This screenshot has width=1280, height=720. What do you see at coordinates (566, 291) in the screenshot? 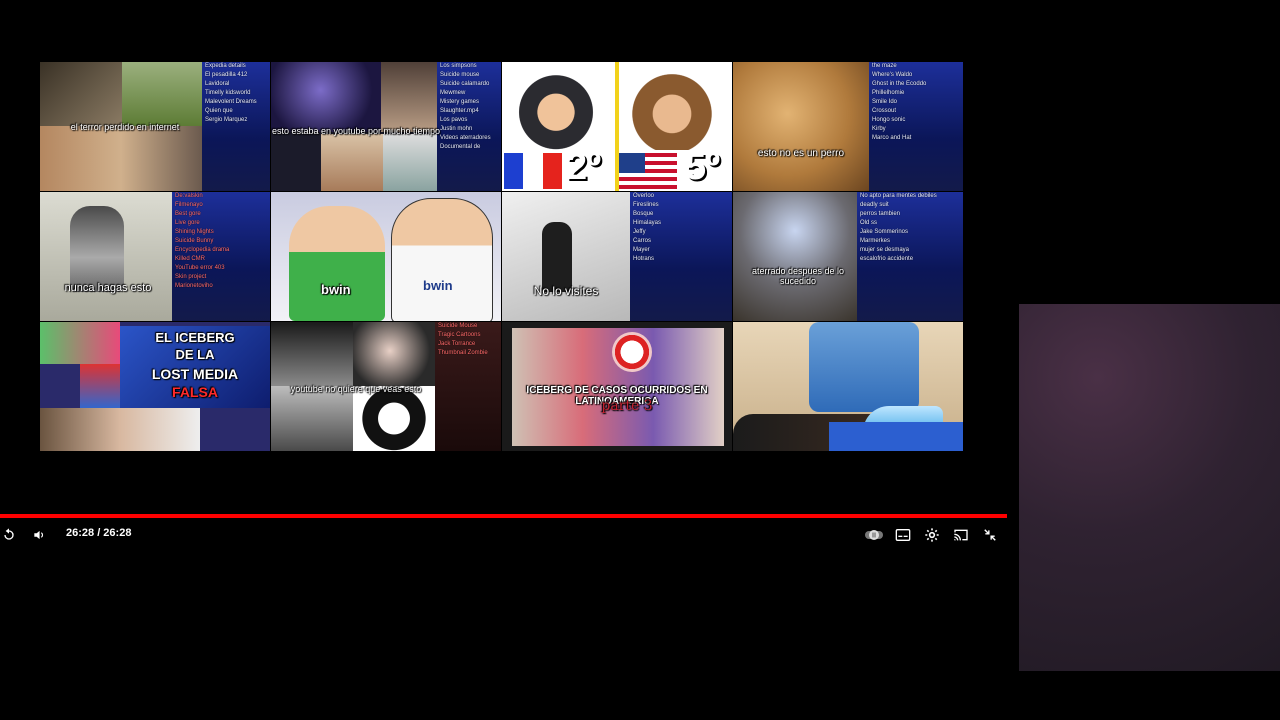
I see `tile-caption: No lo visites` at bounding box center [566, 291].